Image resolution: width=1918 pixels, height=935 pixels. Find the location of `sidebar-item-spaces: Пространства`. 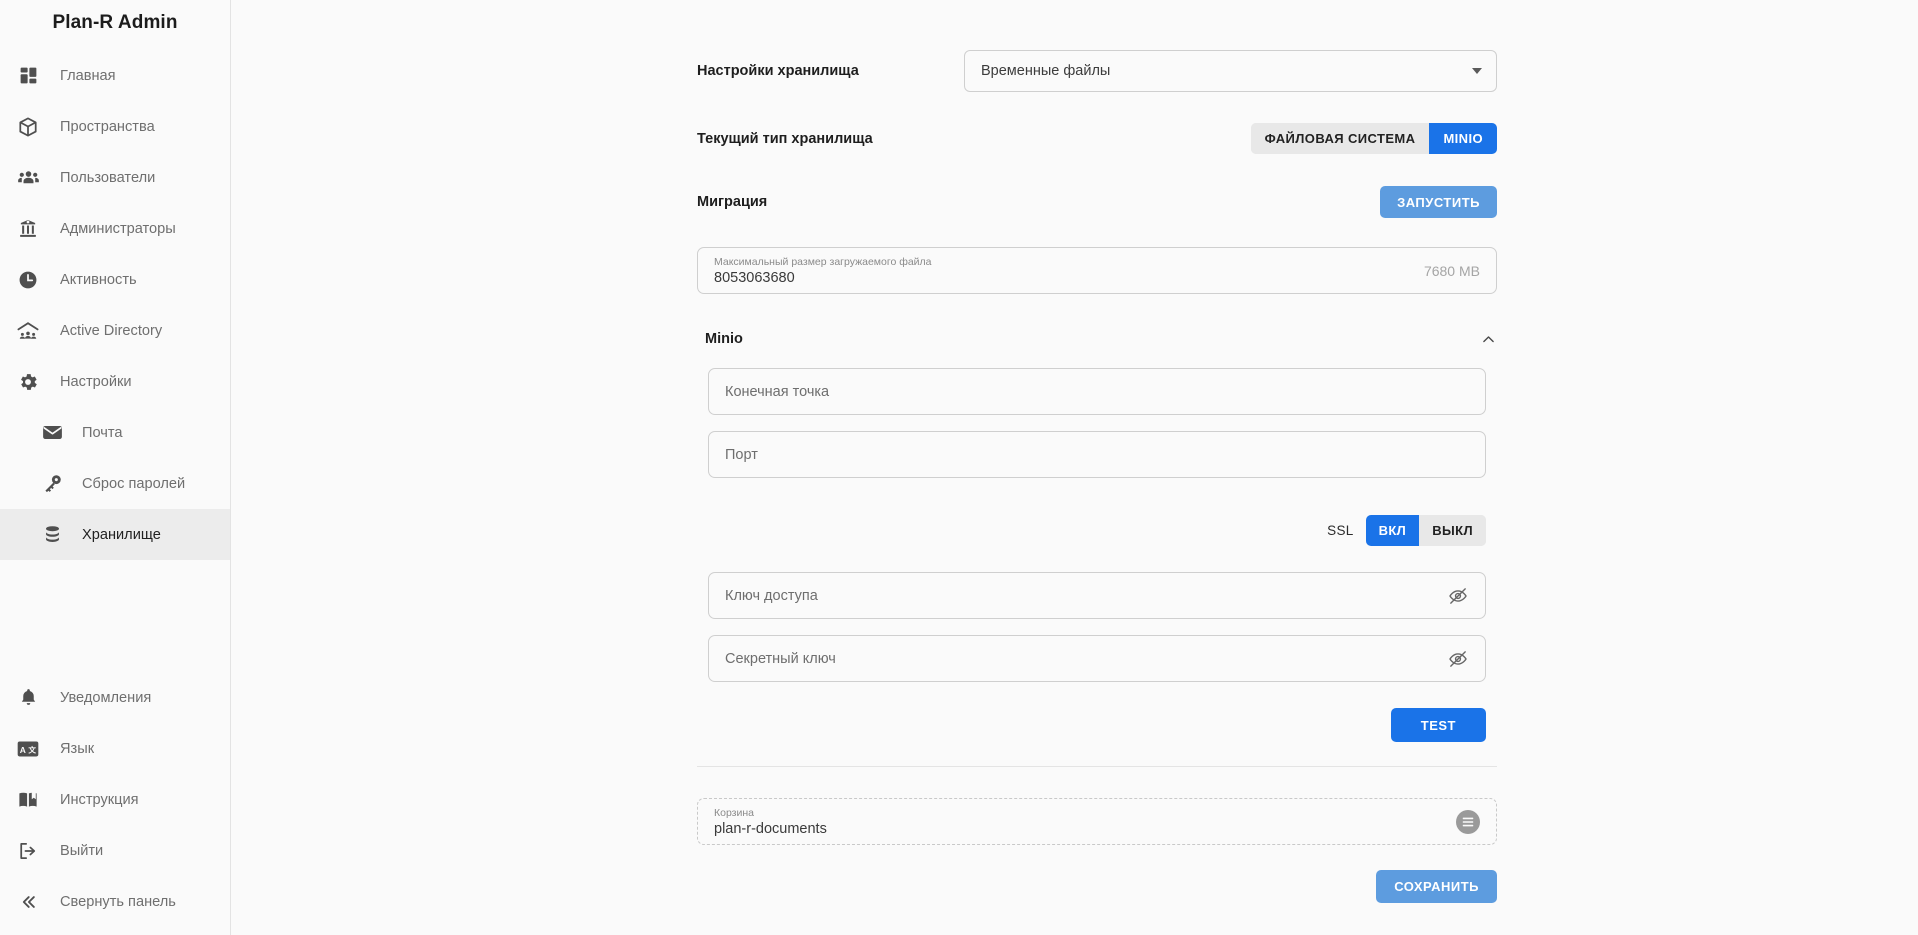

sidebar-item-spaces: Пространства is located at coordinates (115, 126).